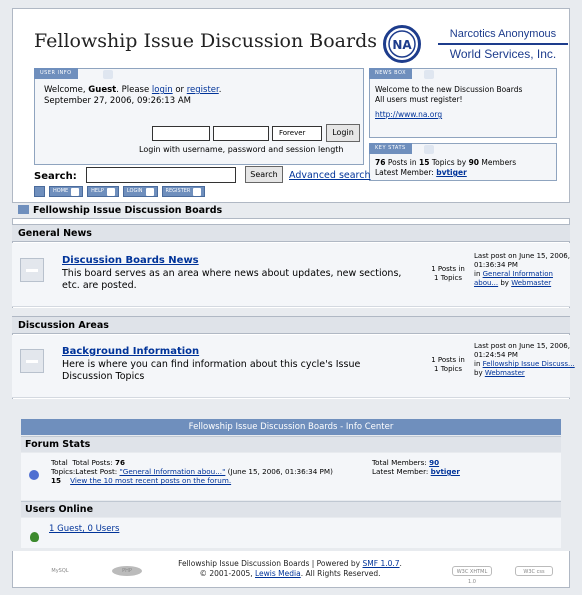 The width and height of the screenshot is (582, 595). I want to click on nav-register: REGISTER, so click(183, 191).